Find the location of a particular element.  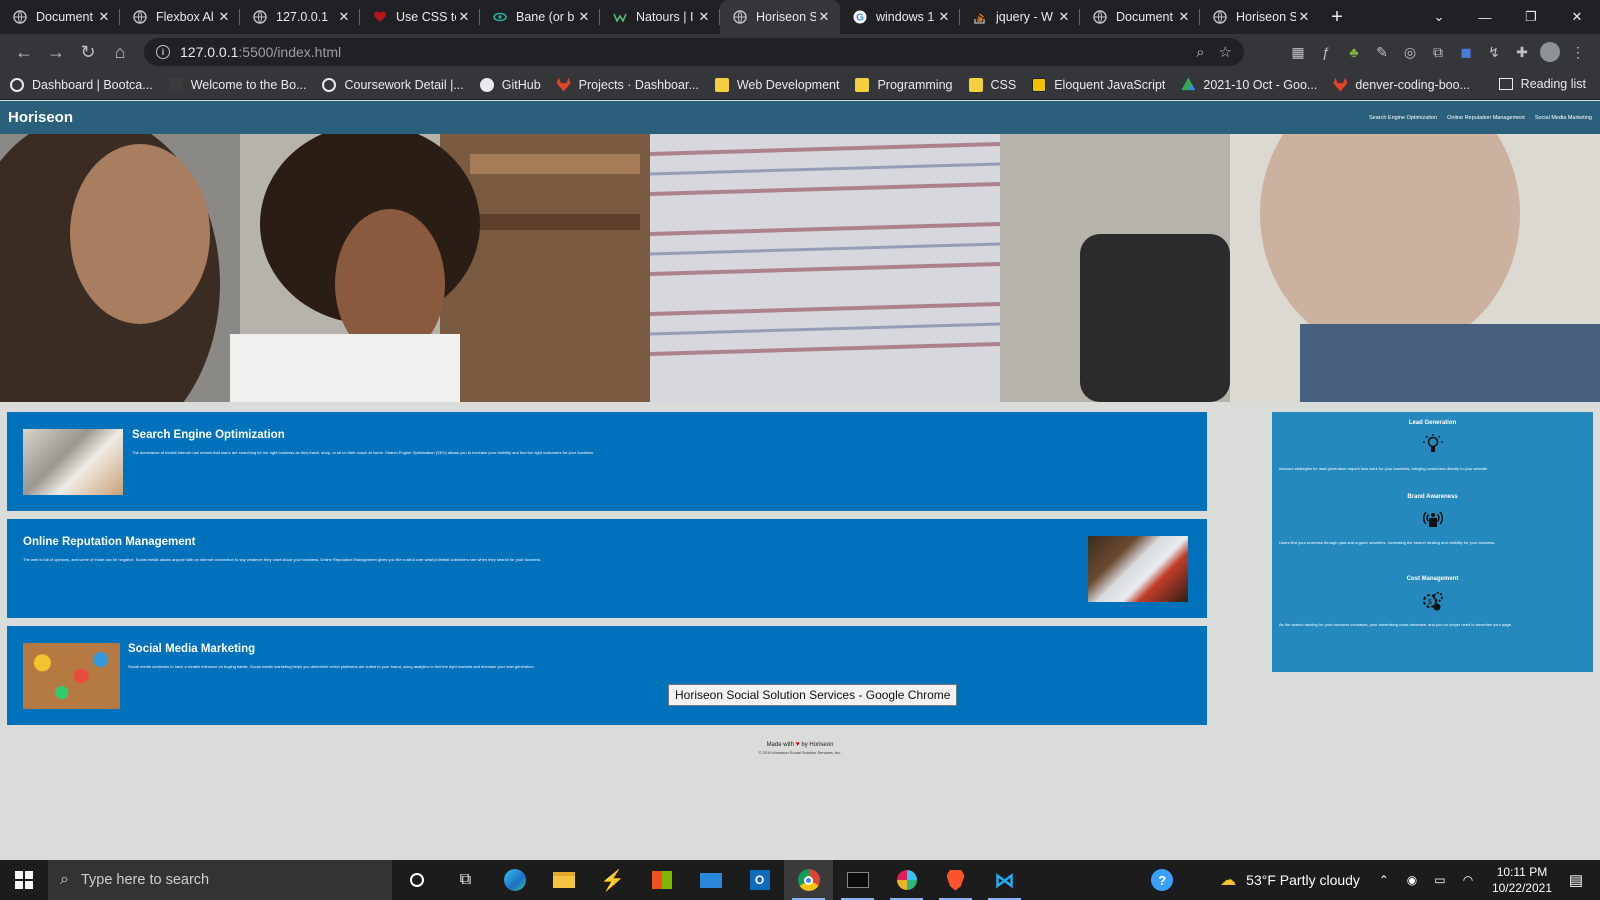

weather-icon: ☁ is located at coordinates (1228, 880).